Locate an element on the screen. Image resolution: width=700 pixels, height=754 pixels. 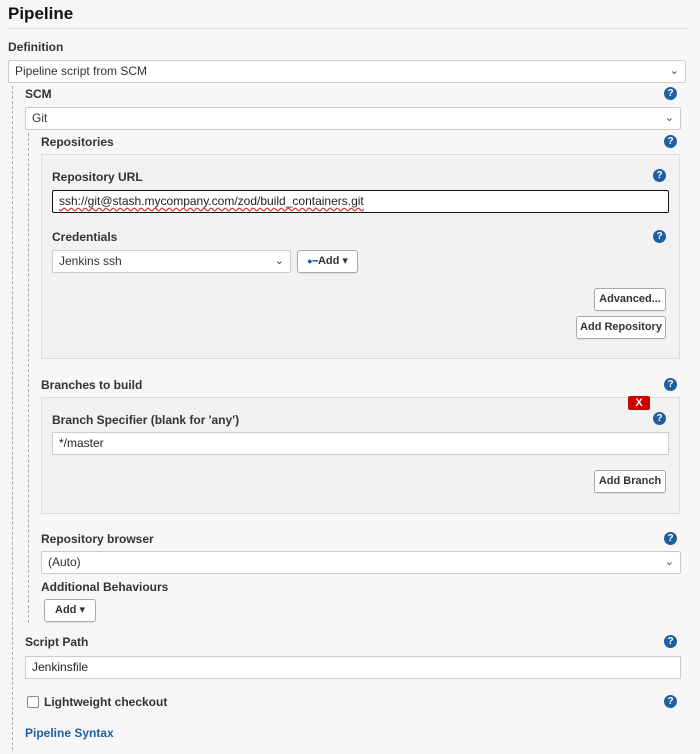
lightweight-checkout-label: Lightweight checkout is located at coordinates (106, 702).